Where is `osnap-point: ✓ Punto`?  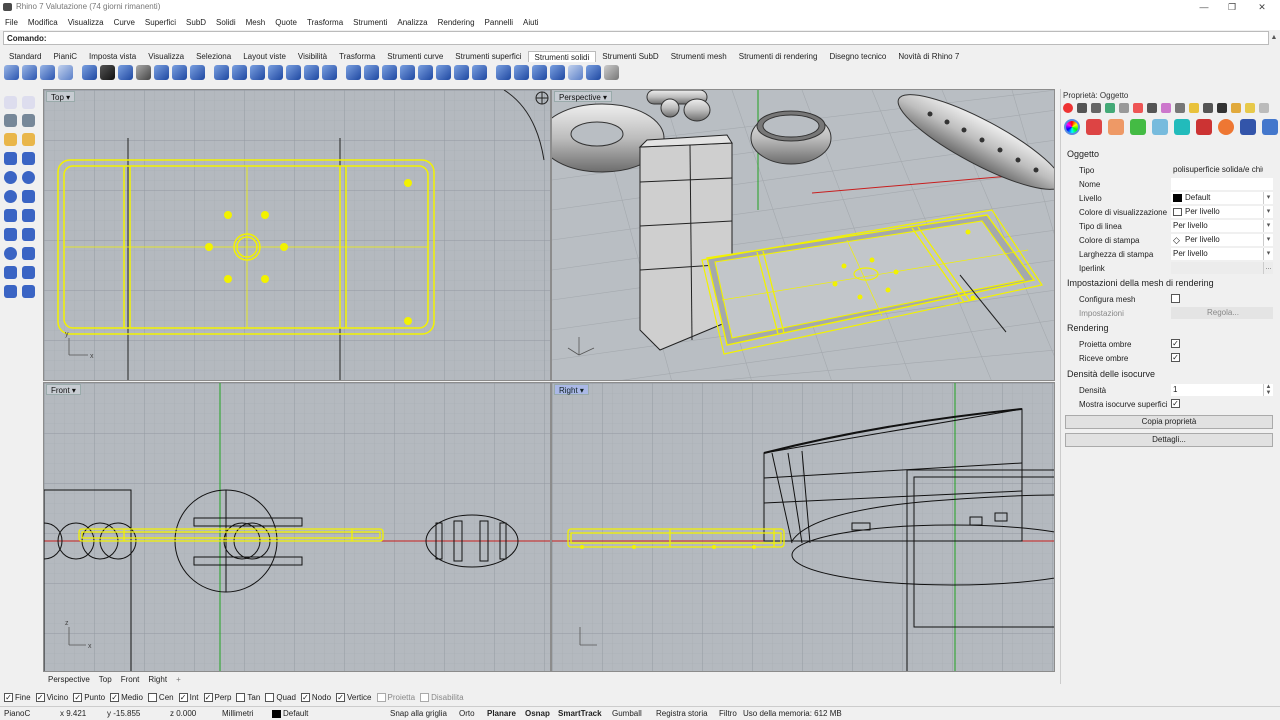
osnap-point: ✓ Punto is located at coordinates (89, 697).